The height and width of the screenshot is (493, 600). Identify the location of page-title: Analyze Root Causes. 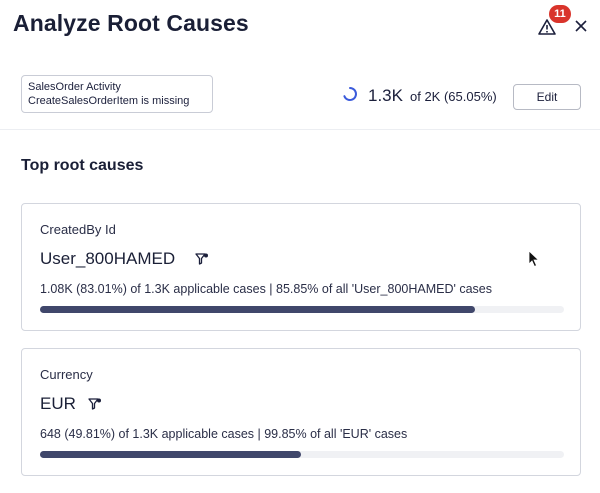
(131, 23).